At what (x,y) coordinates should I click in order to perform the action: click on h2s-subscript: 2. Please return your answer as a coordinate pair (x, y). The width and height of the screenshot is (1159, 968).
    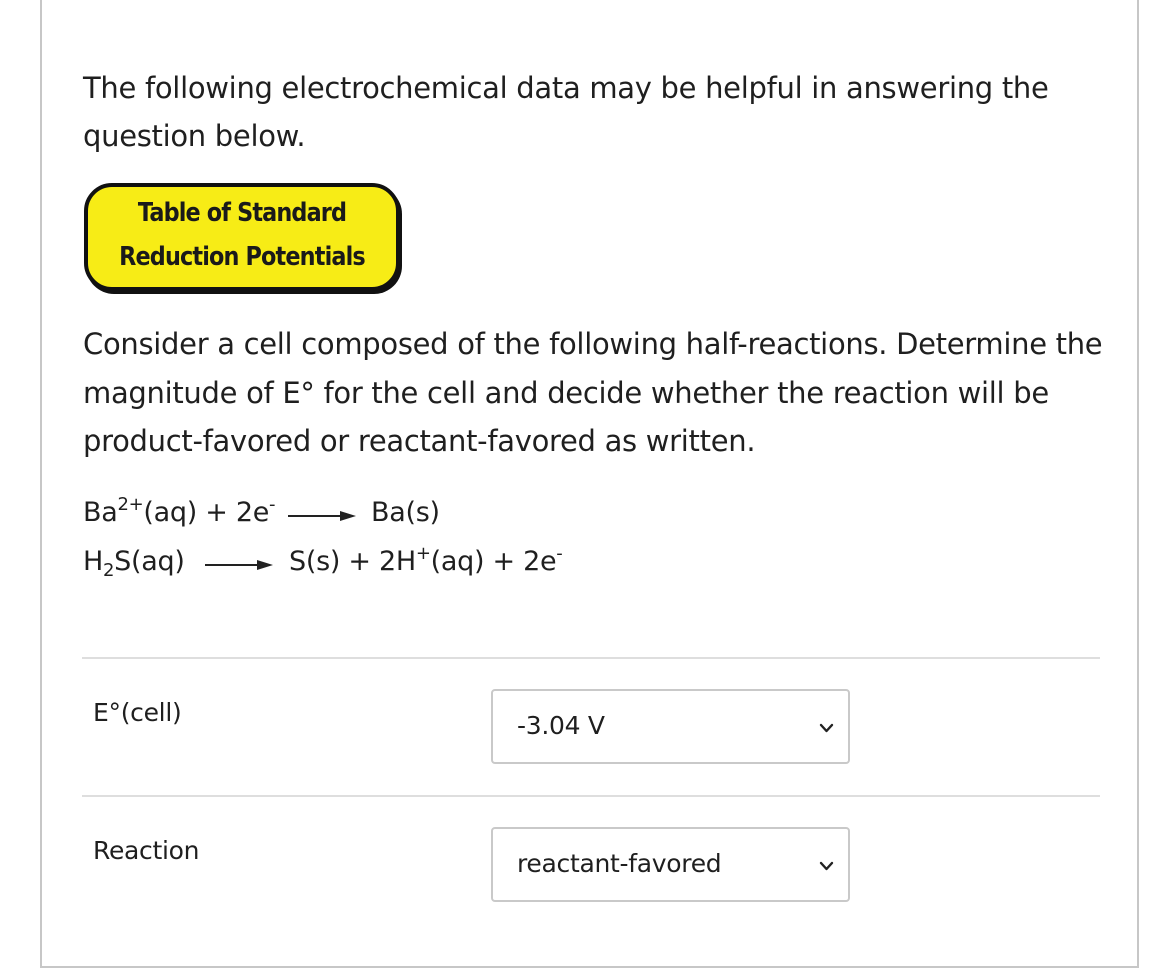
    Looking at the image, I should click on (109, 570).